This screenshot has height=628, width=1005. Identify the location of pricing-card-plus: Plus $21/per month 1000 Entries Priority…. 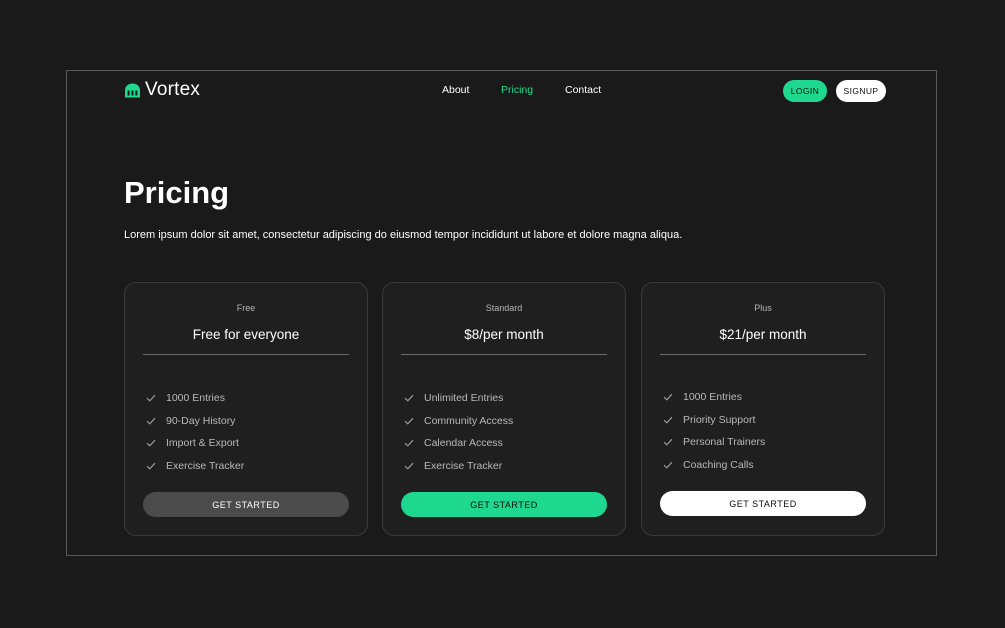
(763, 409).